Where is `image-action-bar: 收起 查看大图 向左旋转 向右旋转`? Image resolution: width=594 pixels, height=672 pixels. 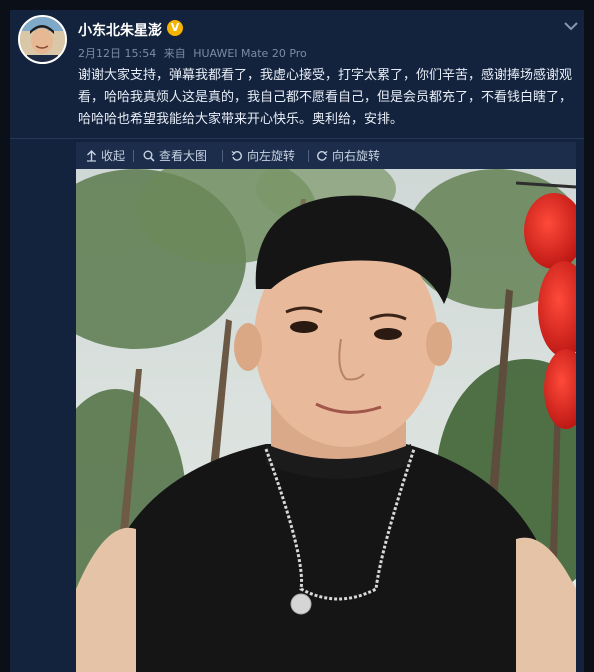
image-action-bar: 收起 查看大图 向左旋转 向右旋转 is located at coordinates (326, 155).